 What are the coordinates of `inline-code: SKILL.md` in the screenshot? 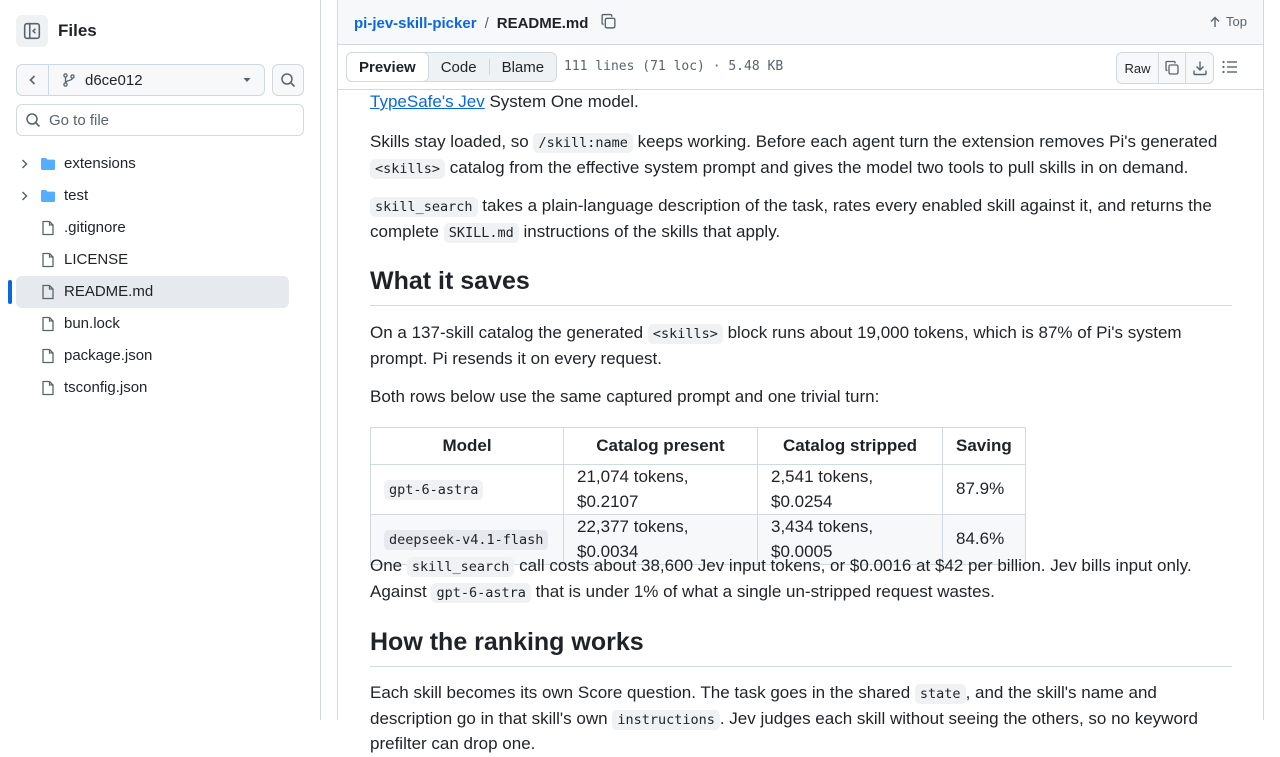 It's located at (481, 232).